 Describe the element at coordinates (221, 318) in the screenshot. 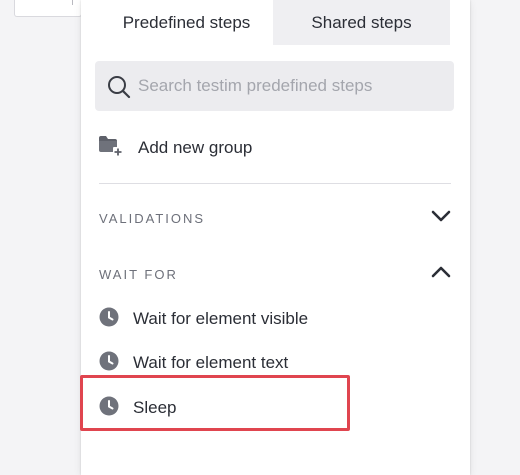

I see `step-label: Wait for element visible` at that location.